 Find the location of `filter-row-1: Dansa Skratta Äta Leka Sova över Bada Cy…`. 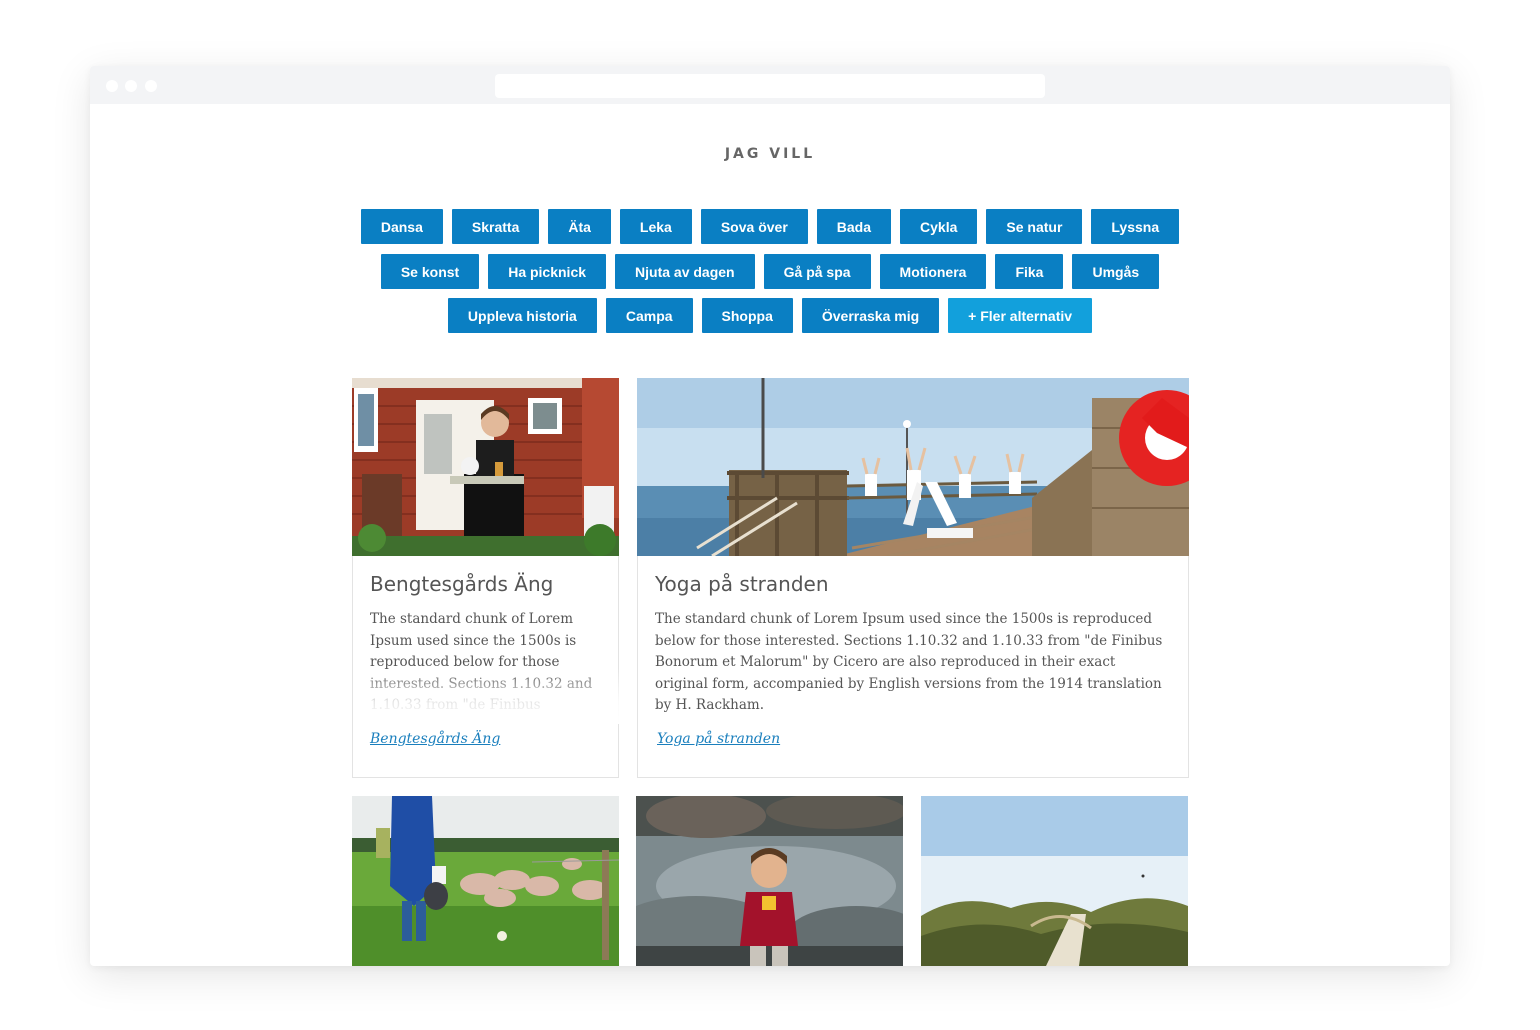

filter-row-1: Dansa Skratta Äta Leka Sova över Bada Cy… is located at coordinates (770, 226).